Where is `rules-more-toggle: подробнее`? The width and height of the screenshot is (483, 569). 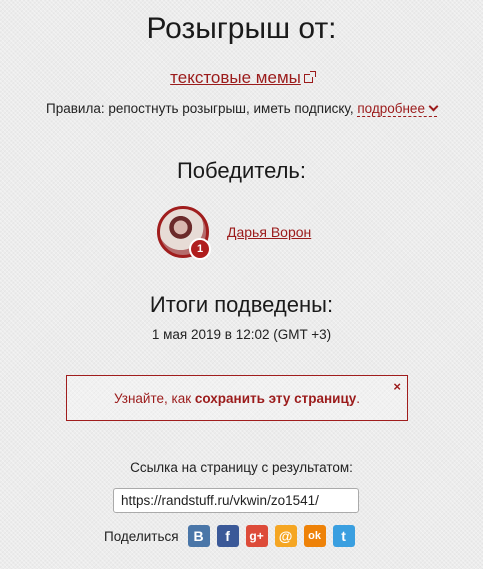
rules-more-toggle: подробнее is located at coordinates (398, 109).